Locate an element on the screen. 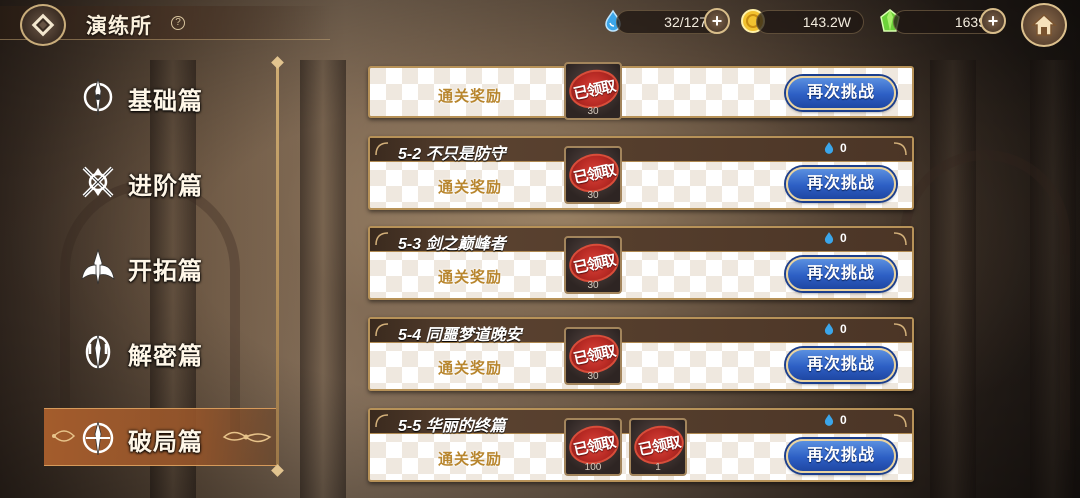 This screenshot has height=498, width=1080. home-icon is located at coordinates (1044, 24).